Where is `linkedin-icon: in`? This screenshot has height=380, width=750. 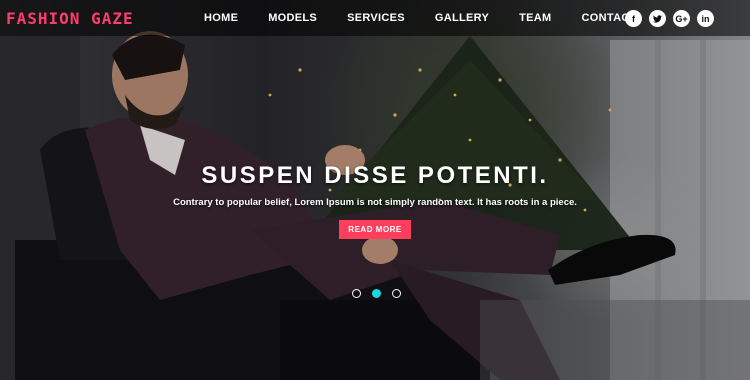
linkedin-icon: in is located at coordinates (705, 18).